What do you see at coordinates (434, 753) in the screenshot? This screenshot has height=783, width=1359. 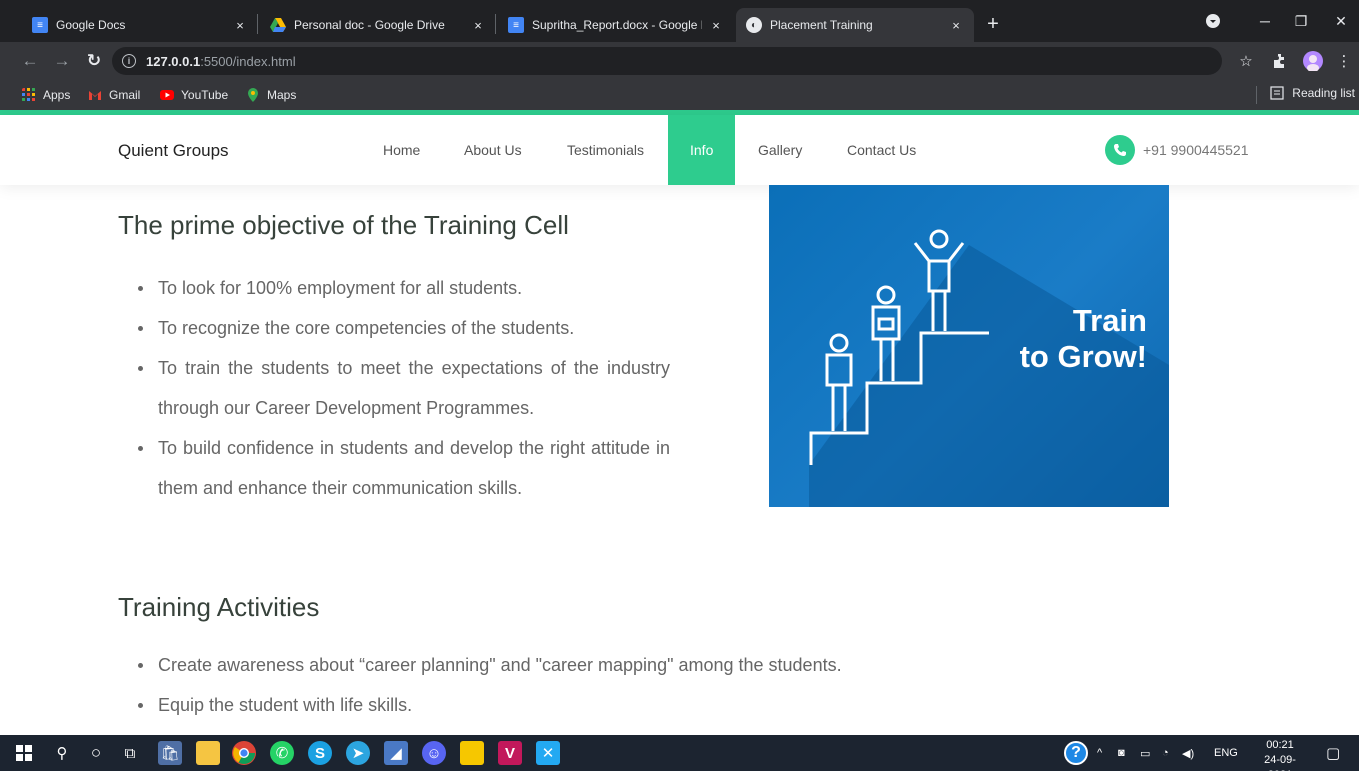 I see `discord-icon: ☺` at bounding box center [434, 753].